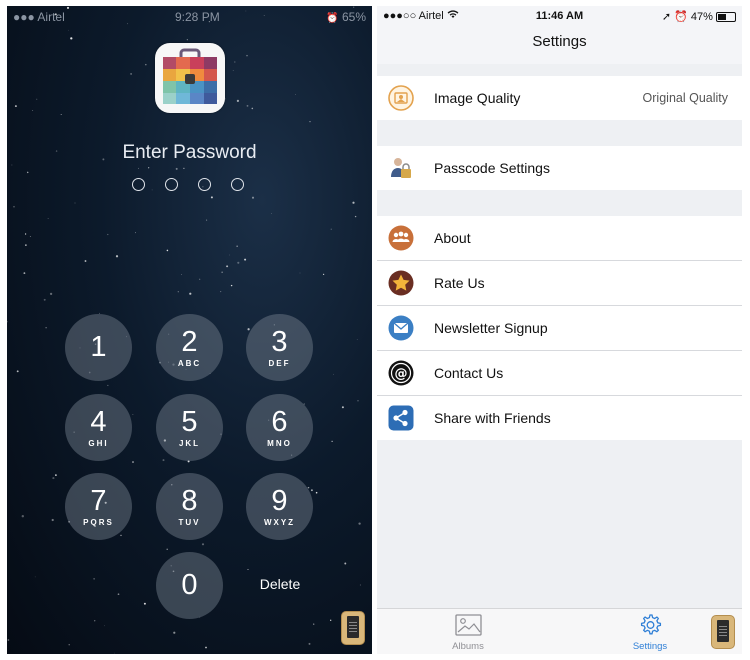  Describe the element at coordinates (138, 184) in the screenshot. I see `passcode-dot` at that location.